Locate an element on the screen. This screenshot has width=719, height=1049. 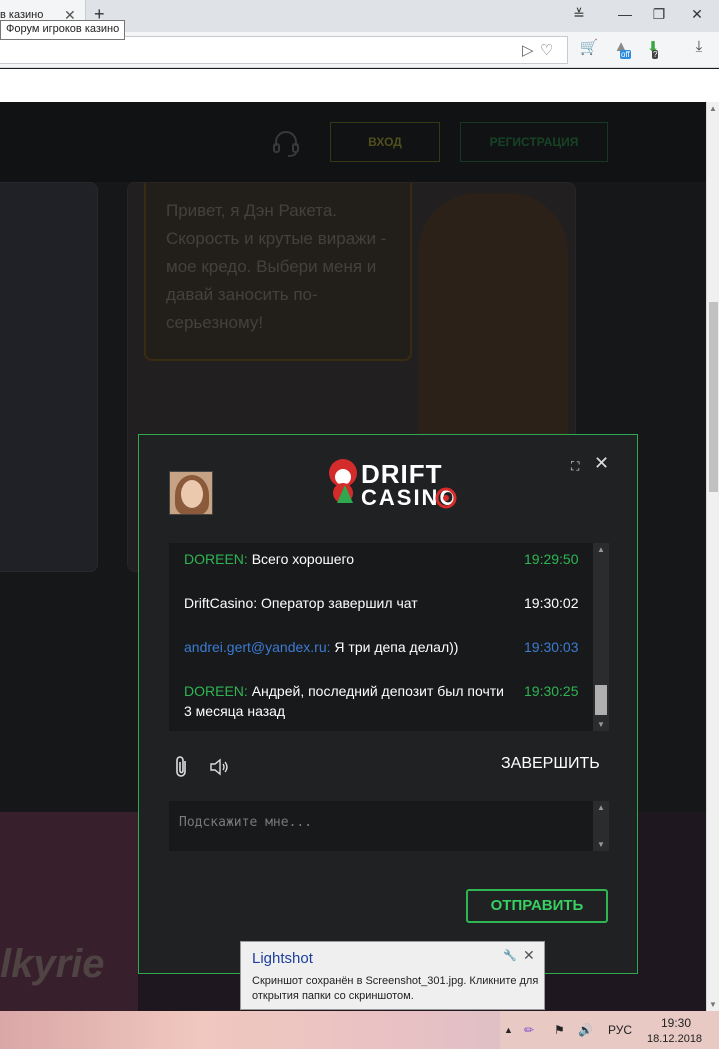
paperclip-icon is located at coordinates (182, 767).